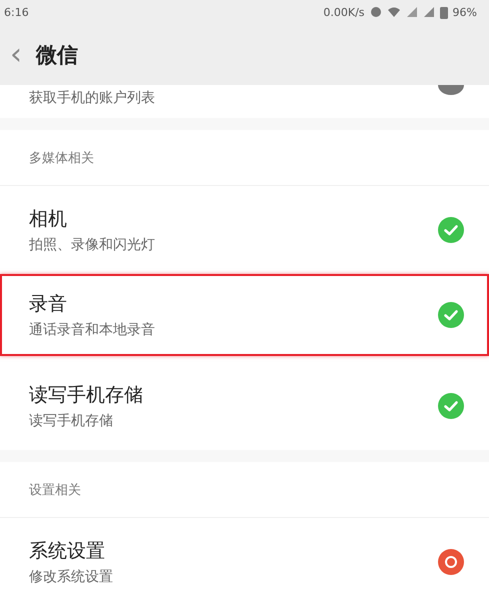 This screenshot has width=489, height=605. Describe the element at coordinates (16, 55) in the screenshot. I see `back-button: ‹` at that location.